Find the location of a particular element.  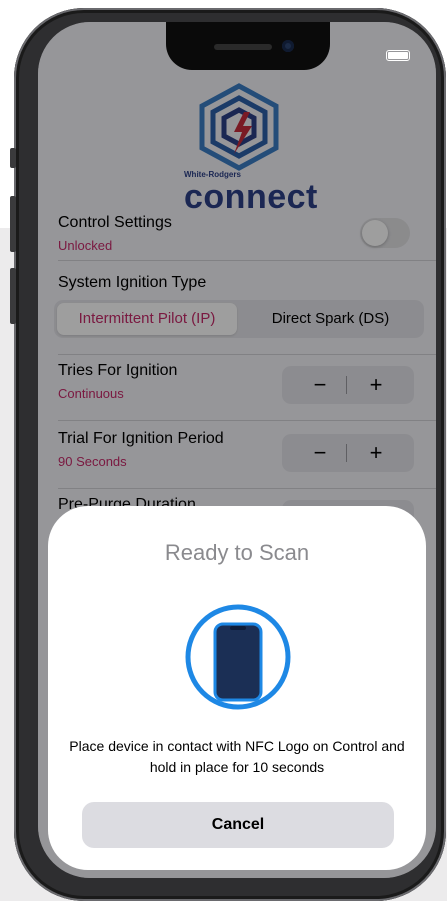

mute-switch is located at coordinates (13, 158).